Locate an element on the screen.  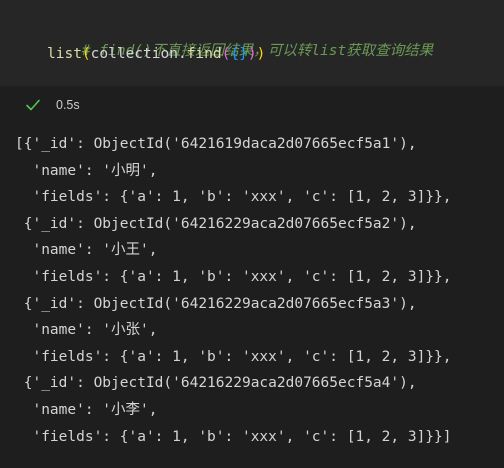
check-icon is located at coordinates (33, 105).